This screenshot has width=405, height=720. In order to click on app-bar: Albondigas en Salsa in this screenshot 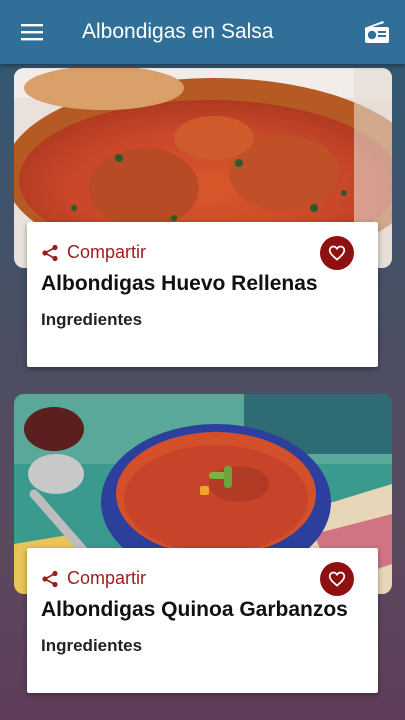, I will do `click(202, 32)`.